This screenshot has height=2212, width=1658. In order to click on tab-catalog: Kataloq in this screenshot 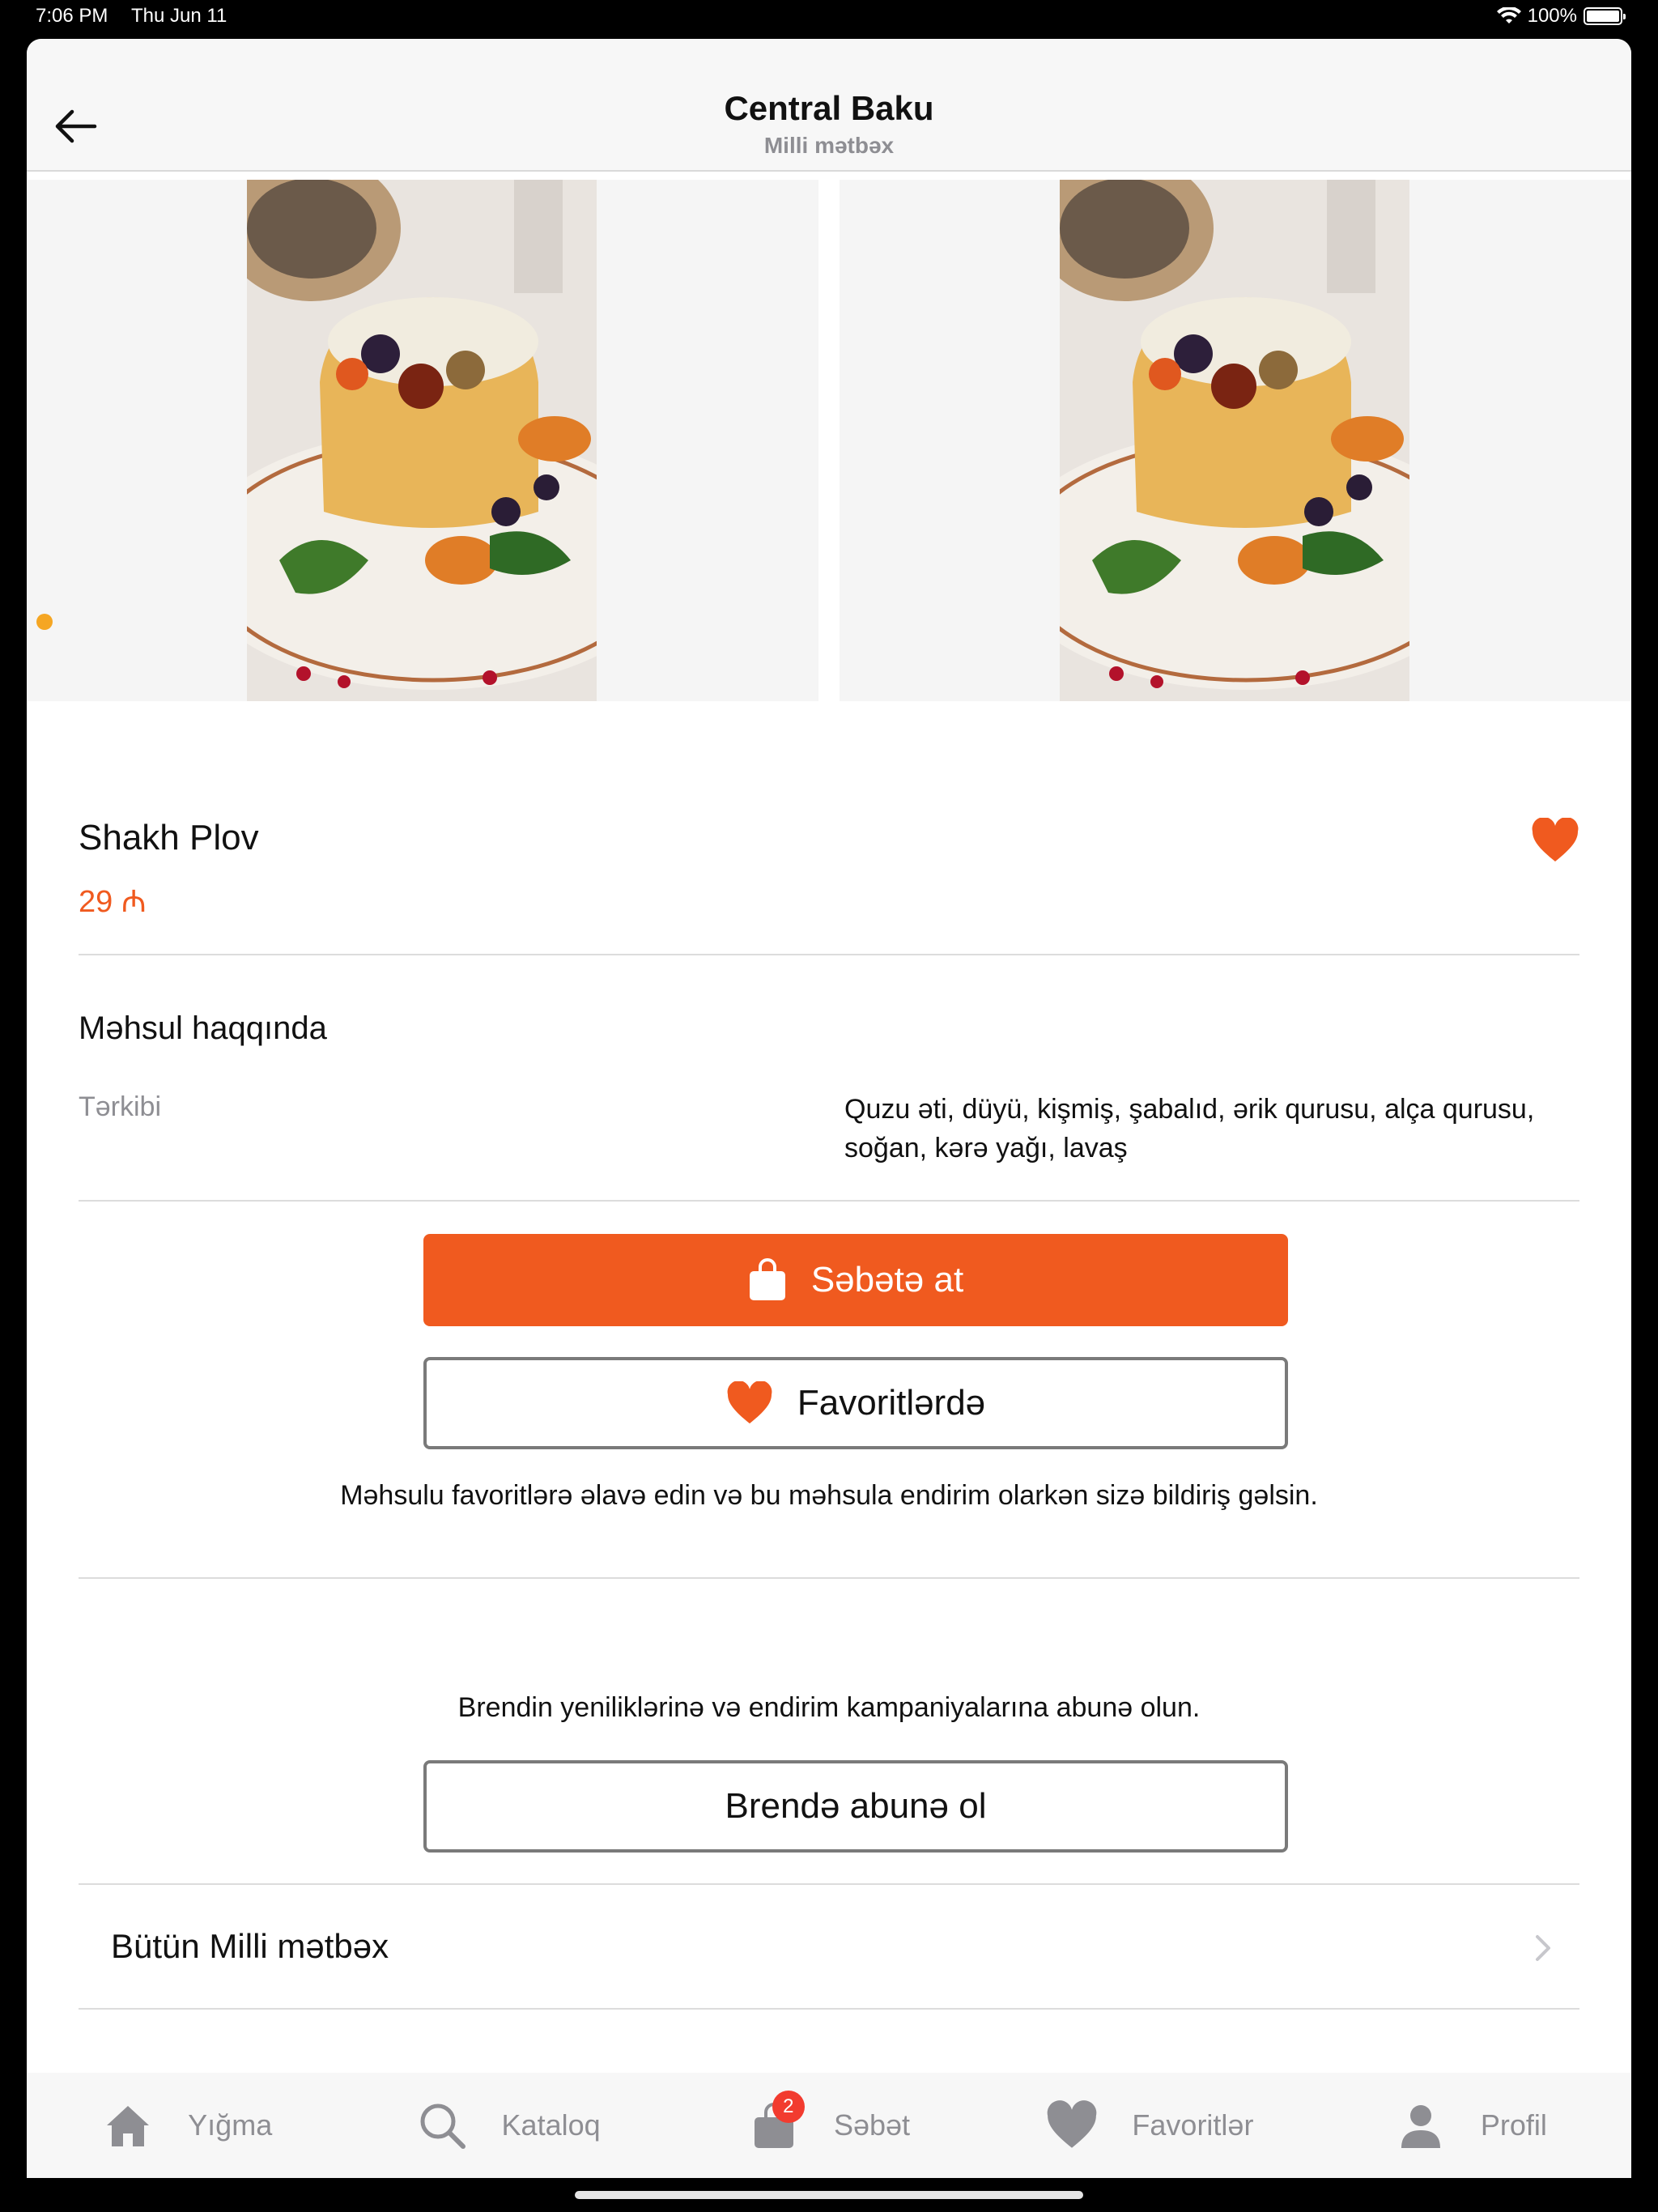, I will do `click(507, 2126)`.